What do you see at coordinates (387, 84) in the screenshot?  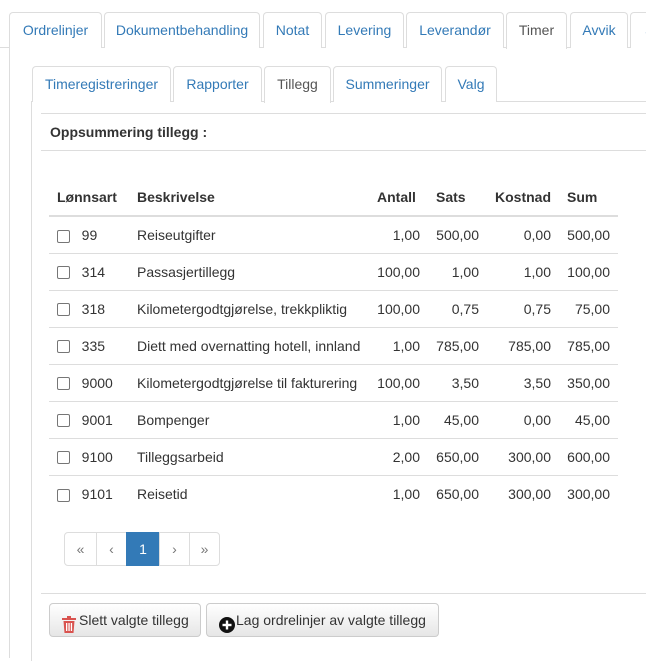 I see `subtab-summeringer: Summeringer` at bounding box center [387, 84].